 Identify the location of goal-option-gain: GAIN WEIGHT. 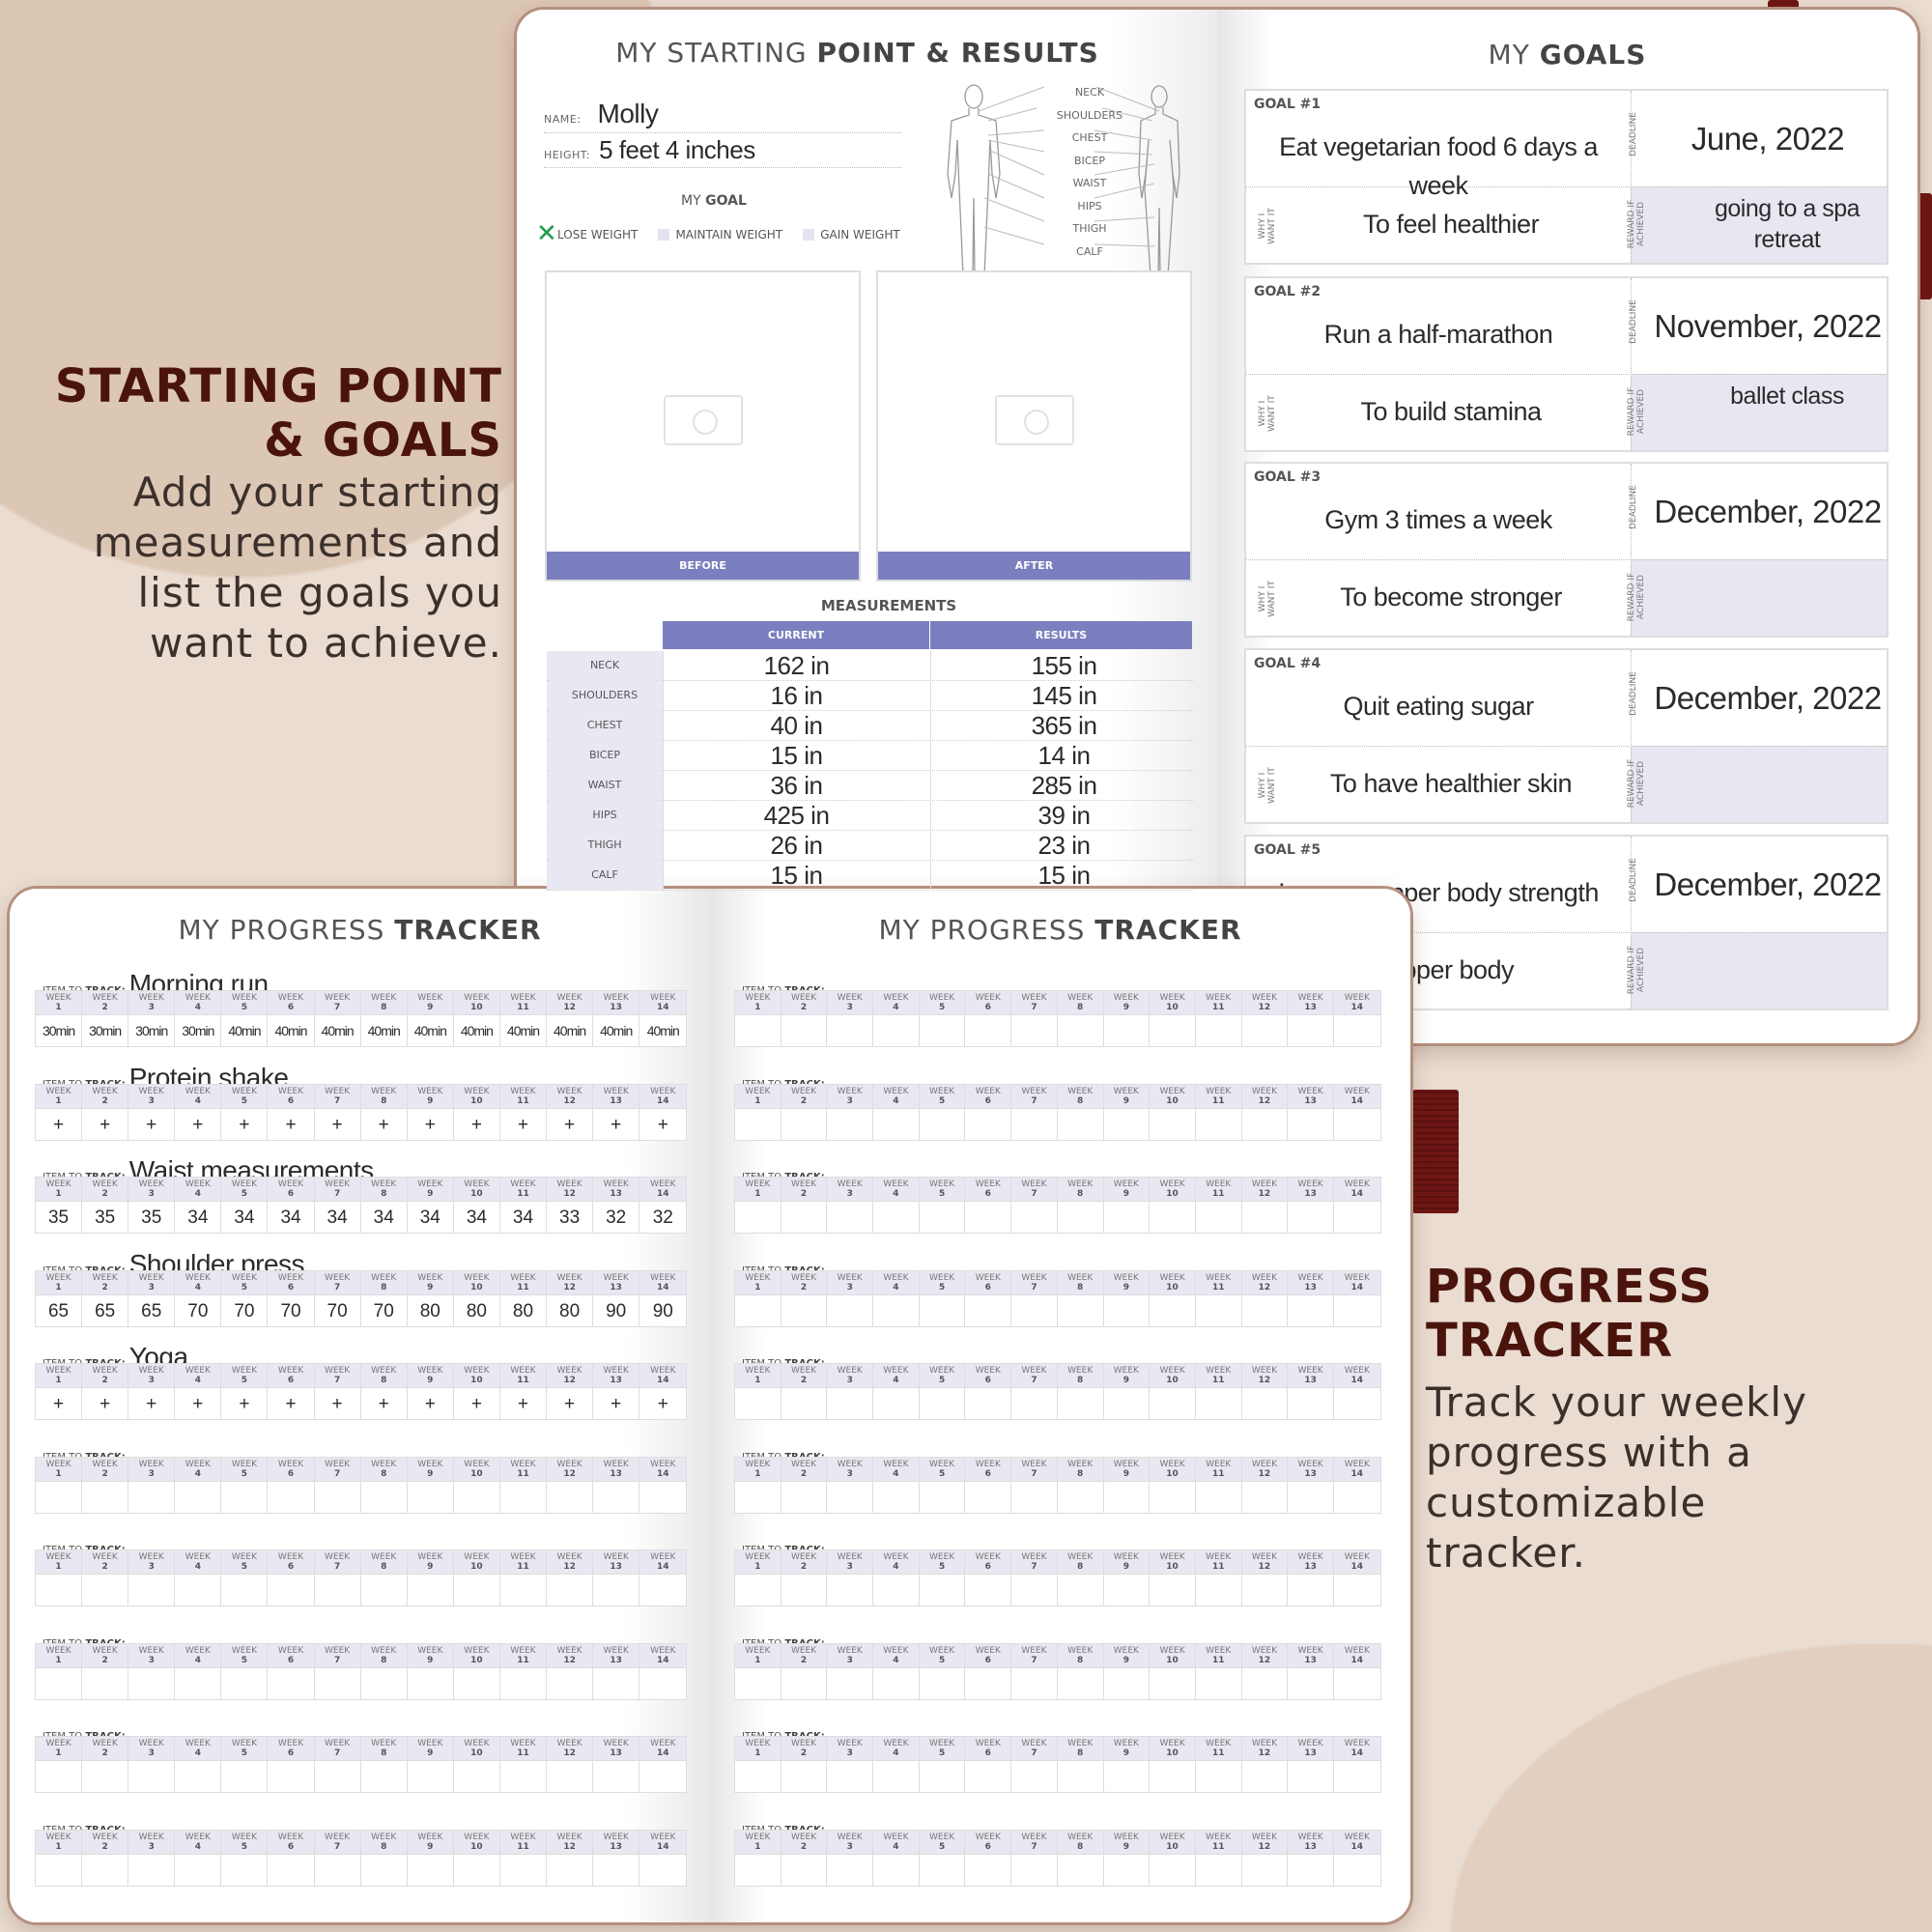
(851, 233).